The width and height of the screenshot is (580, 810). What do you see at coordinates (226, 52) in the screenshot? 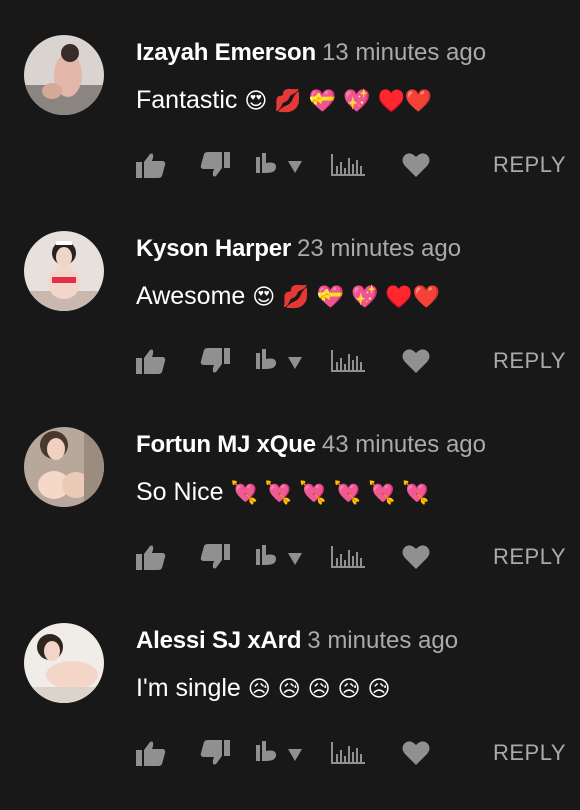
I see `author-name: Izayah Emerson` at bounding box center [226, 52].